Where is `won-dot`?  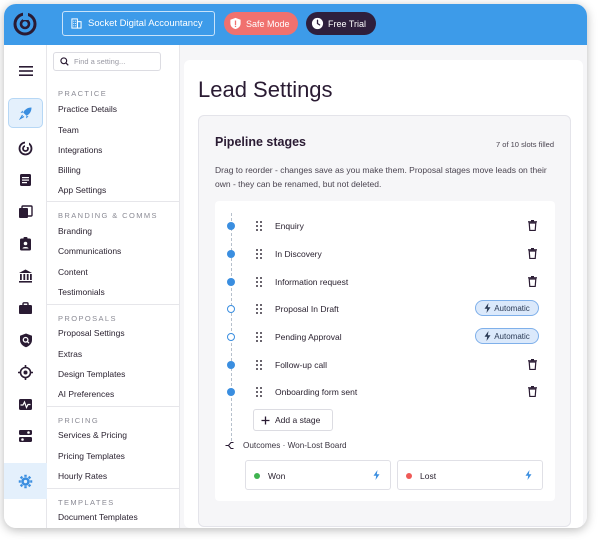
won-dot is located at coordinates (257, 476).